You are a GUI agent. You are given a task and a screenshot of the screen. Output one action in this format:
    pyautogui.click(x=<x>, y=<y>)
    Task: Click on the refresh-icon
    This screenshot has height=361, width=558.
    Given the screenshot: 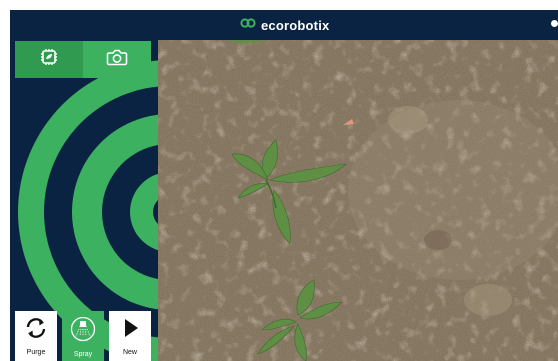 What is the action you would take?
    pyautogui.click(x=36, y=330)
    